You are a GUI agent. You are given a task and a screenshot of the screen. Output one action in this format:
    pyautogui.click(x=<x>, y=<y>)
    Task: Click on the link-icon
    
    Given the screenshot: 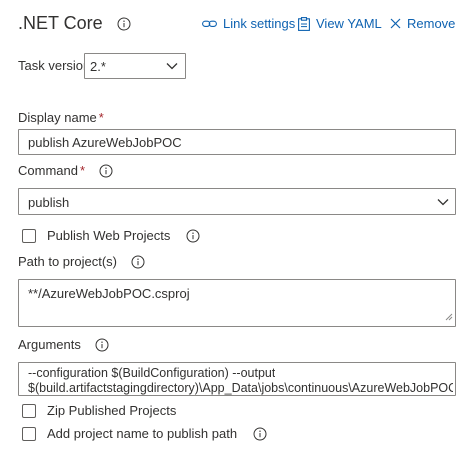 What is the action you would take?
    pyautogui.click(x=209, y=24)
    